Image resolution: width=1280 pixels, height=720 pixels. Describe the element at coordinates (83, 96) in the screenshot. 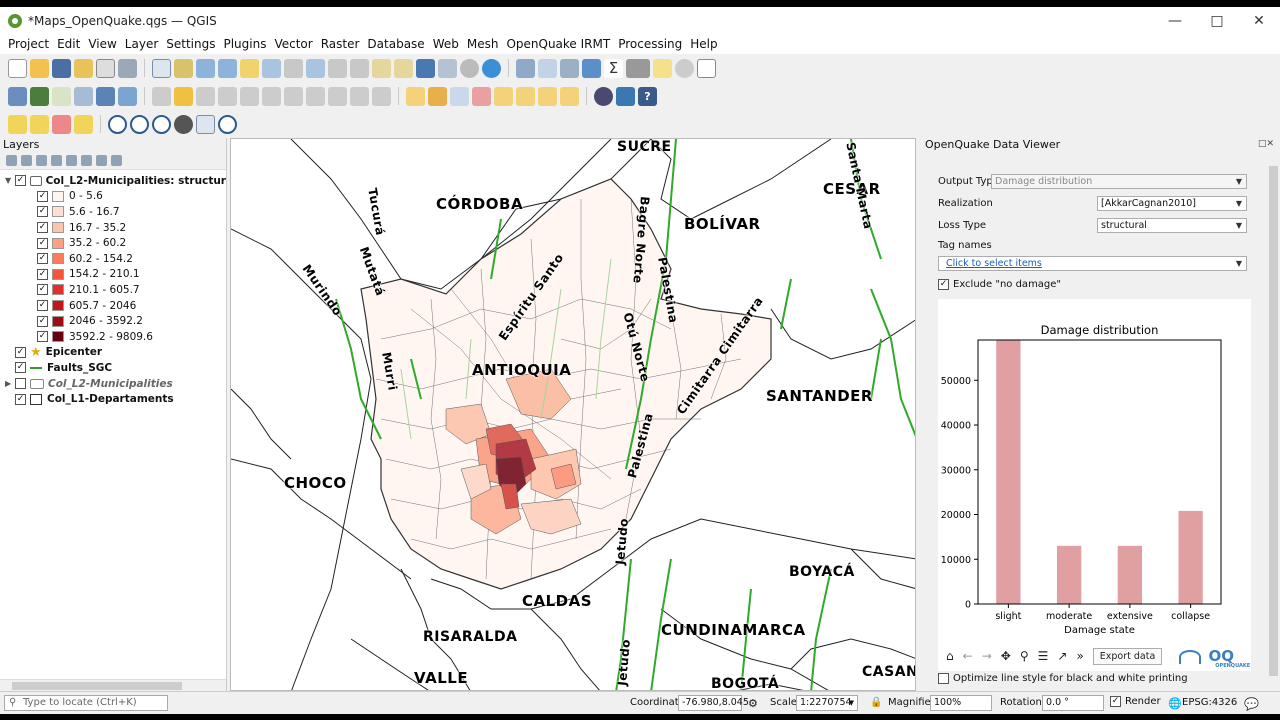

I see `new-spatialite-icon` at that location.